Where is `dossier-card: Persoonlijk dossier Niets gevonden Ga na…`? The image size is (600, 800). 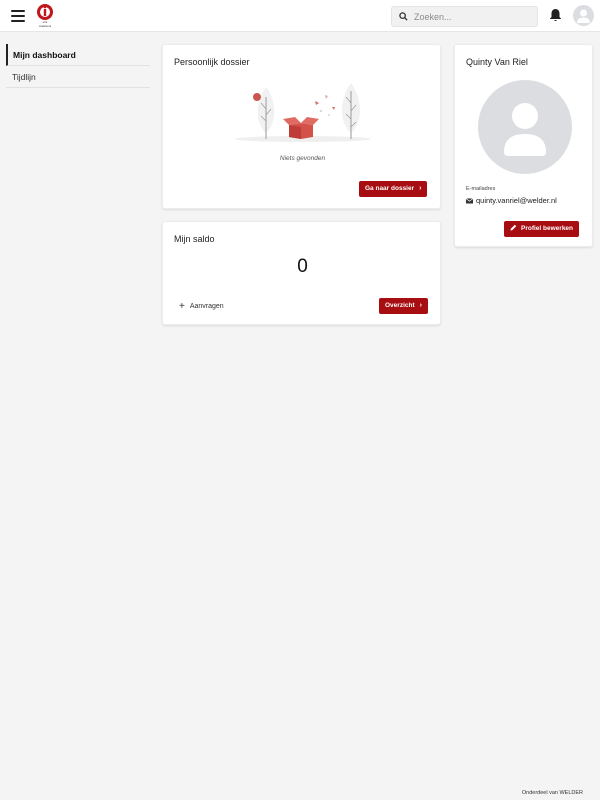
dossier-card: Persoonlijk dossier Niets gevonden Ga na… is located at coordinates (301, 126).